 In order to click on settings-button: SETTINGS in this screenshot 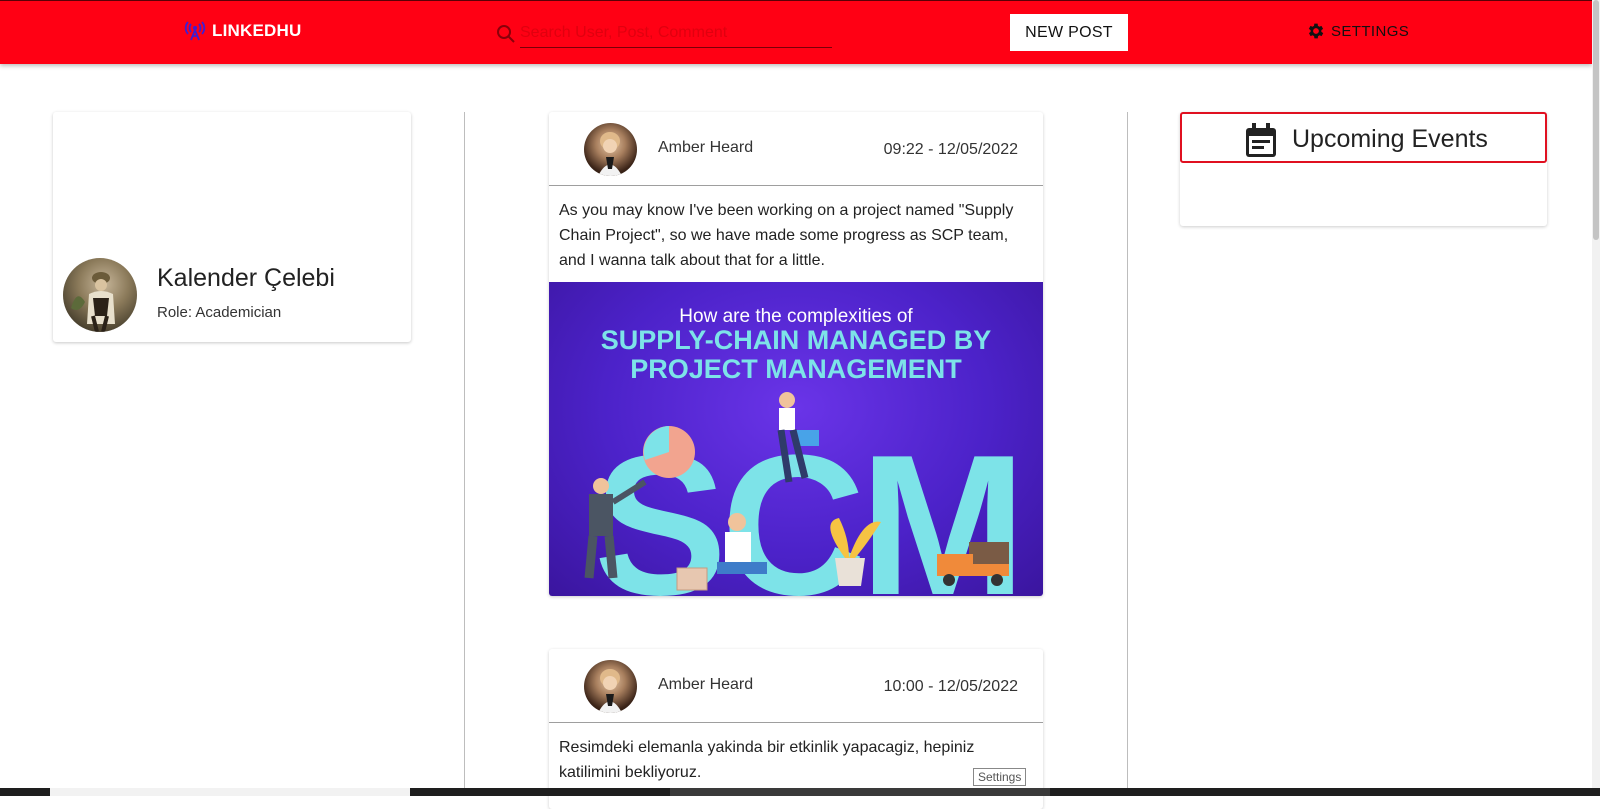, I will do `click(1357, 31)`.